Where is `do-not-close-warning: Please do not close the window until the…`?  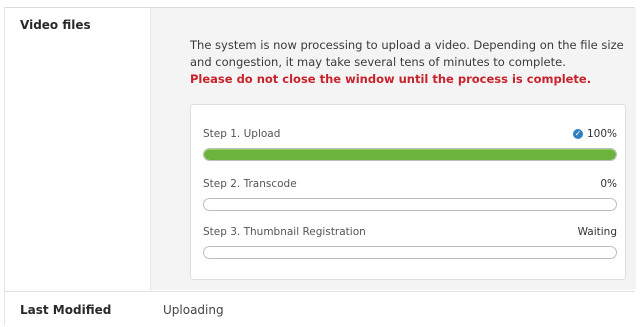 do-not-close-warning: Please do not close the window until the… is located at coordinates (391, 79).